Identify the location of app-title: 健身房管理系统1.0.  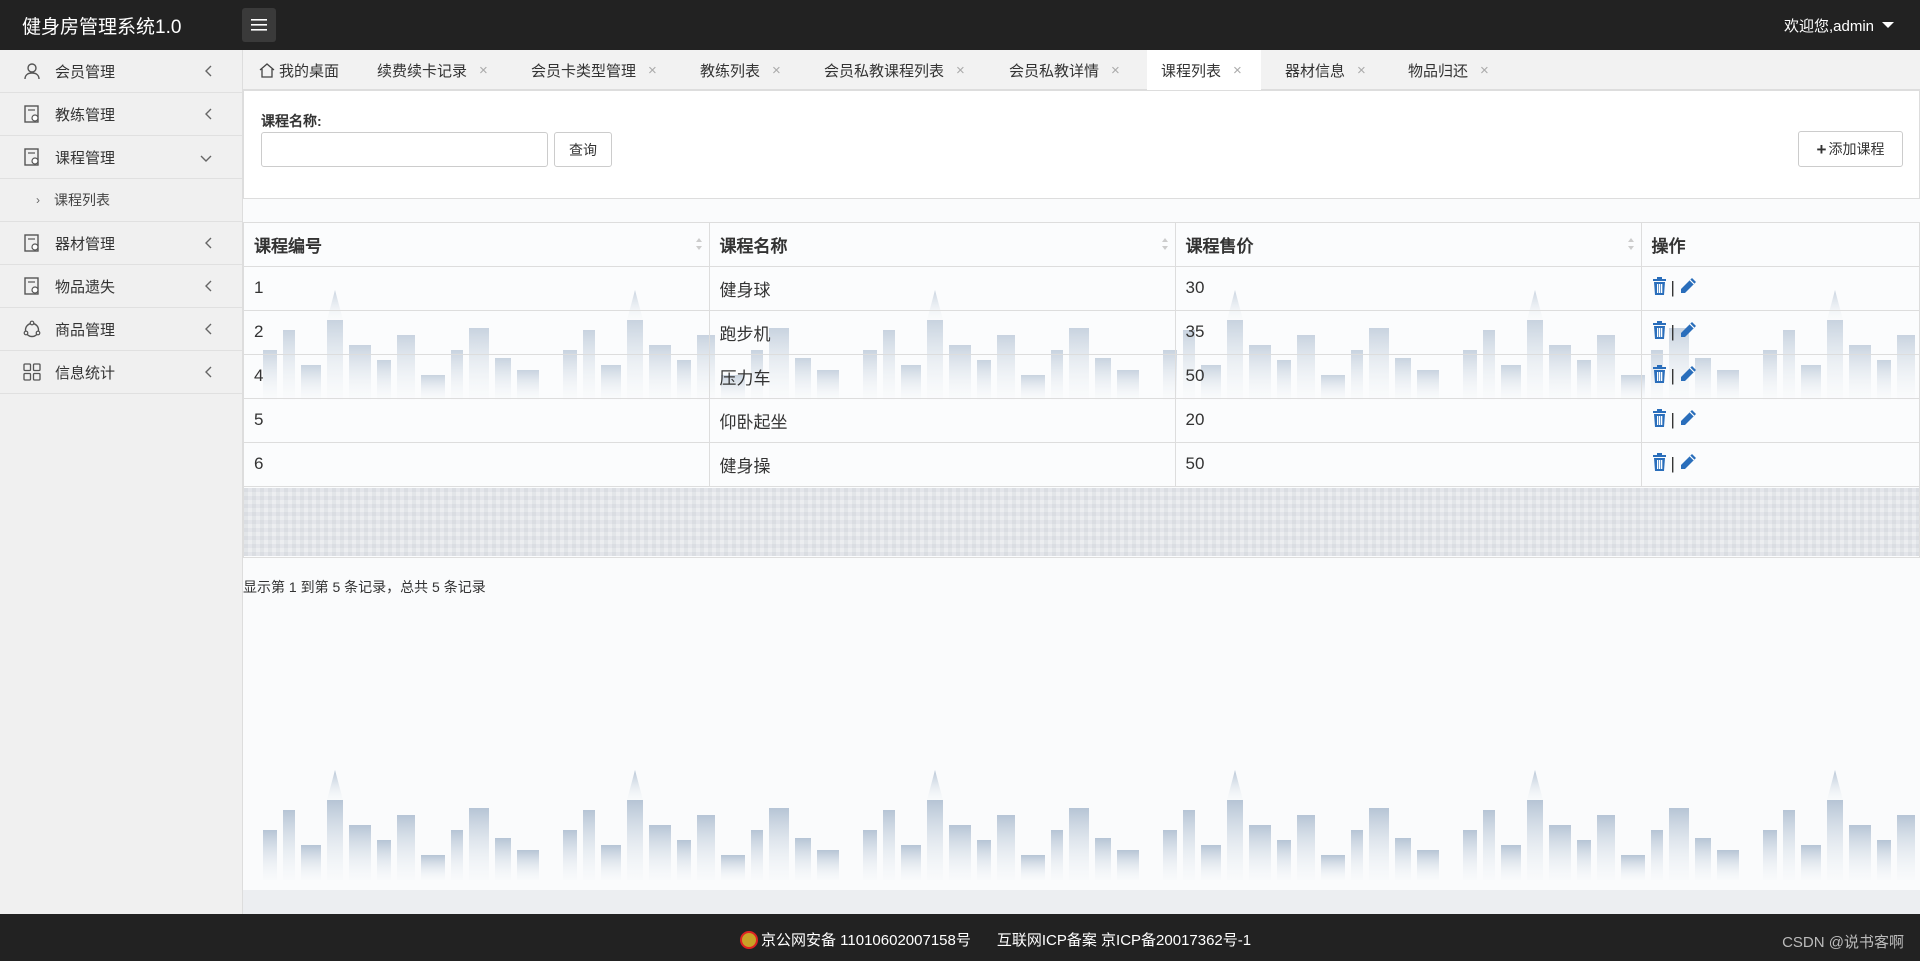
(102, 27).